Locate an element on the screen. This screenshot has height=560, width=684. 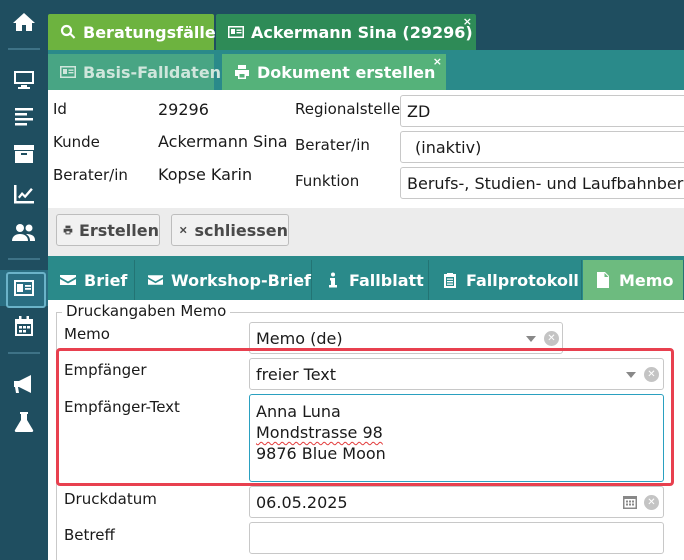
memo-label: Memo is located at coordinates (87, 334).